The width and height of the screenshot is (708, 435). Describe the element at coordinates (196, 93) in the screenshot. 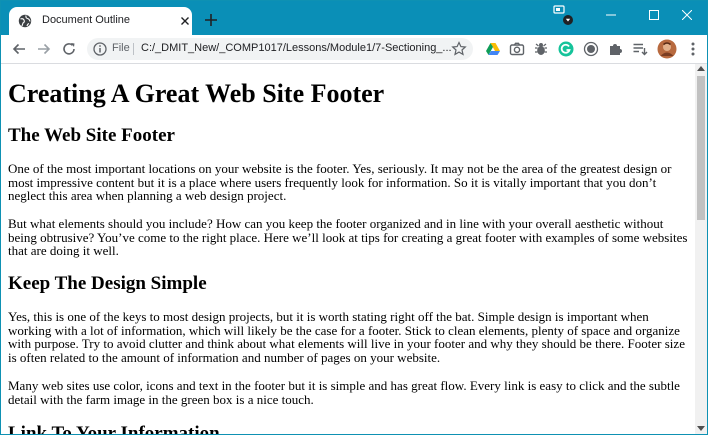

I see `page-title: Creating A Great Web Site Footer` at that location.